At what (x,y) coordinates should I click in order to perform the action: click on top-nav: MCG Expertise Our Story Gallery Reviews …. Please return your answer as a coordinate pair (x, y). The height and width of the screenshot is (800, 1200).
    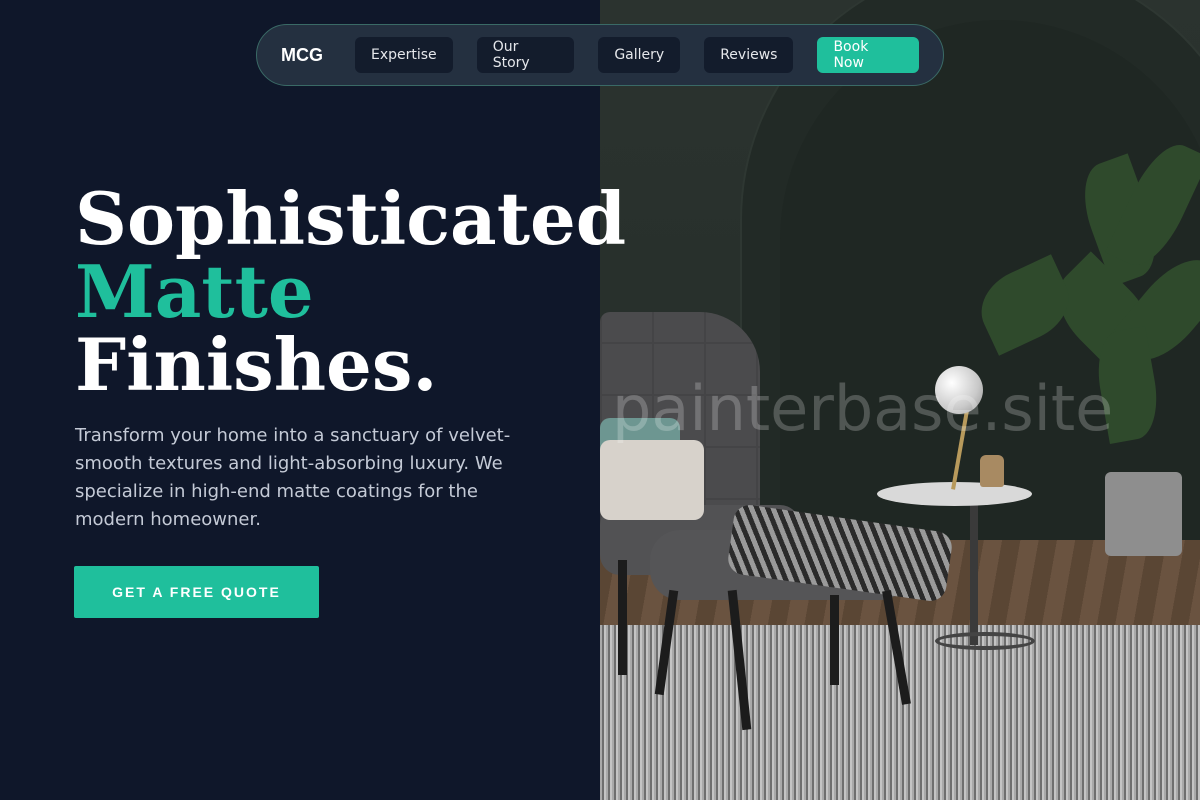
    Looking at the image, I should click on (600, 55).